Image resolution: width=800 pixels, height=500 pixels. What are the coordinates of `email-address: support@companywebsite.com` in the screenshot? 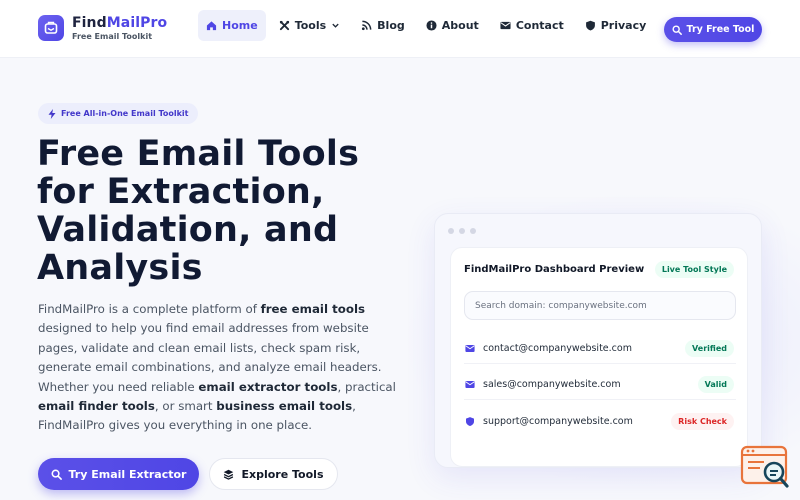 It's located at (558, 421).